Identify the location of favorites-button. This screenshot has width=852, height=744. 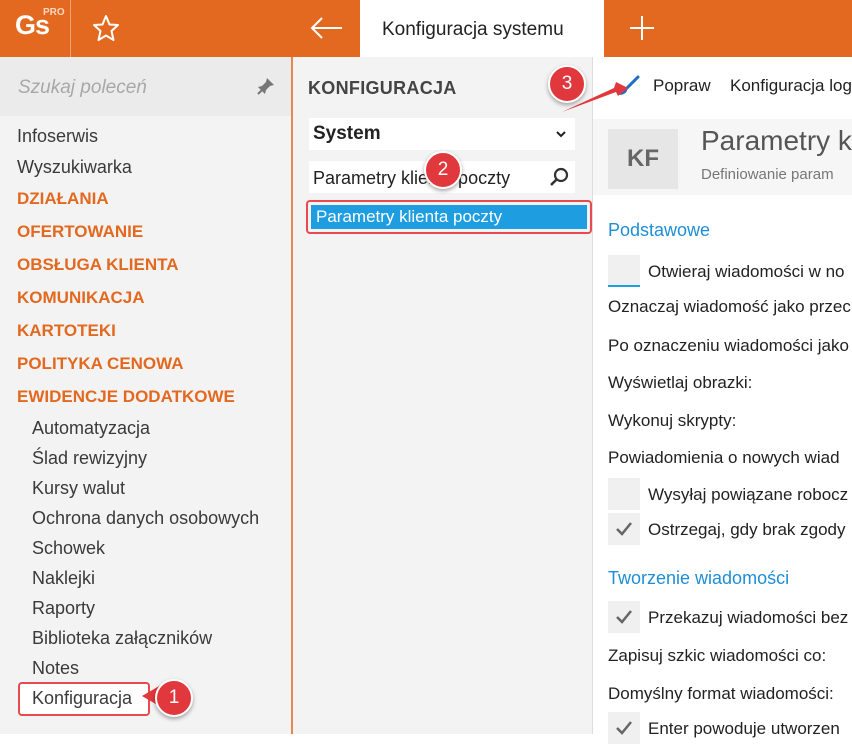
(106, 28).